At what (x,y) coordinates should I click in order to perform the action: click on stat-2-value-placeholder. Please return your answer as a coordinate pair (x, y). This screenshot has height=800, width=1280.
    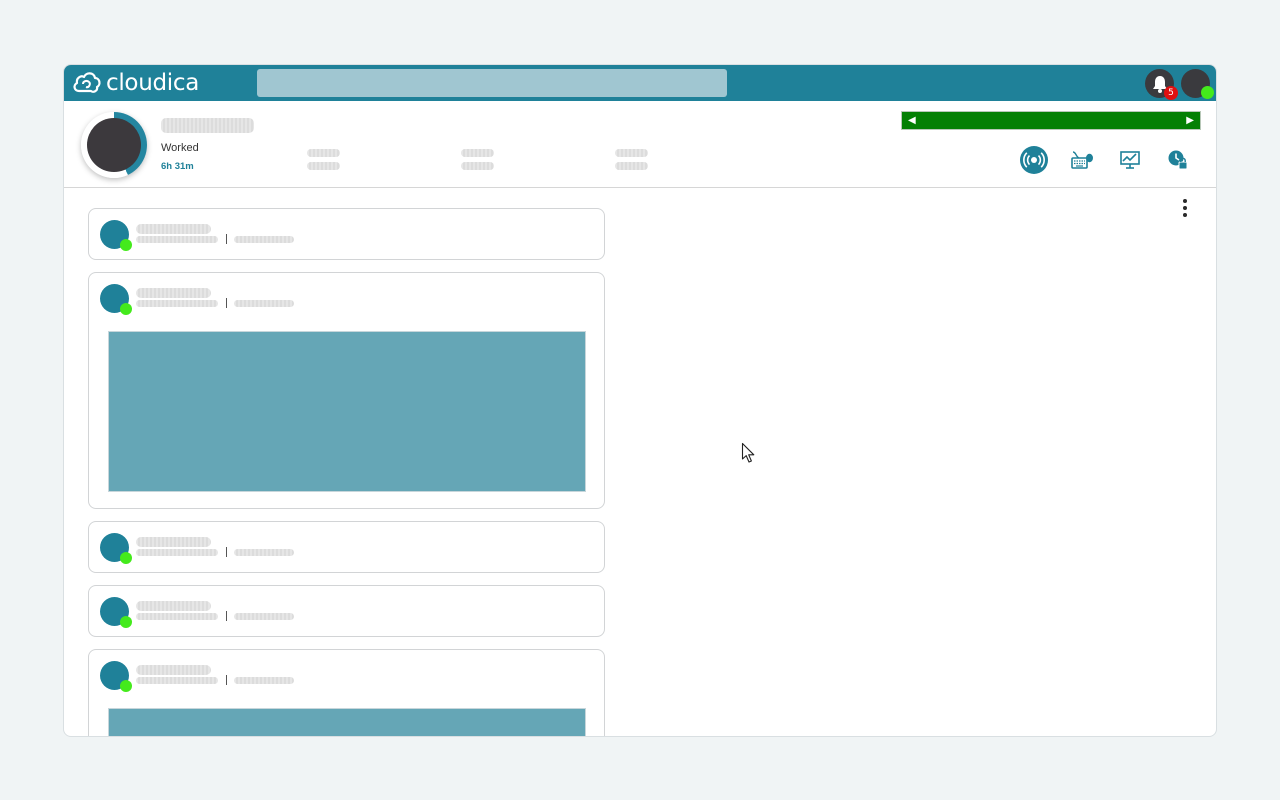
    Looking at the image, I should click on (477, 166).